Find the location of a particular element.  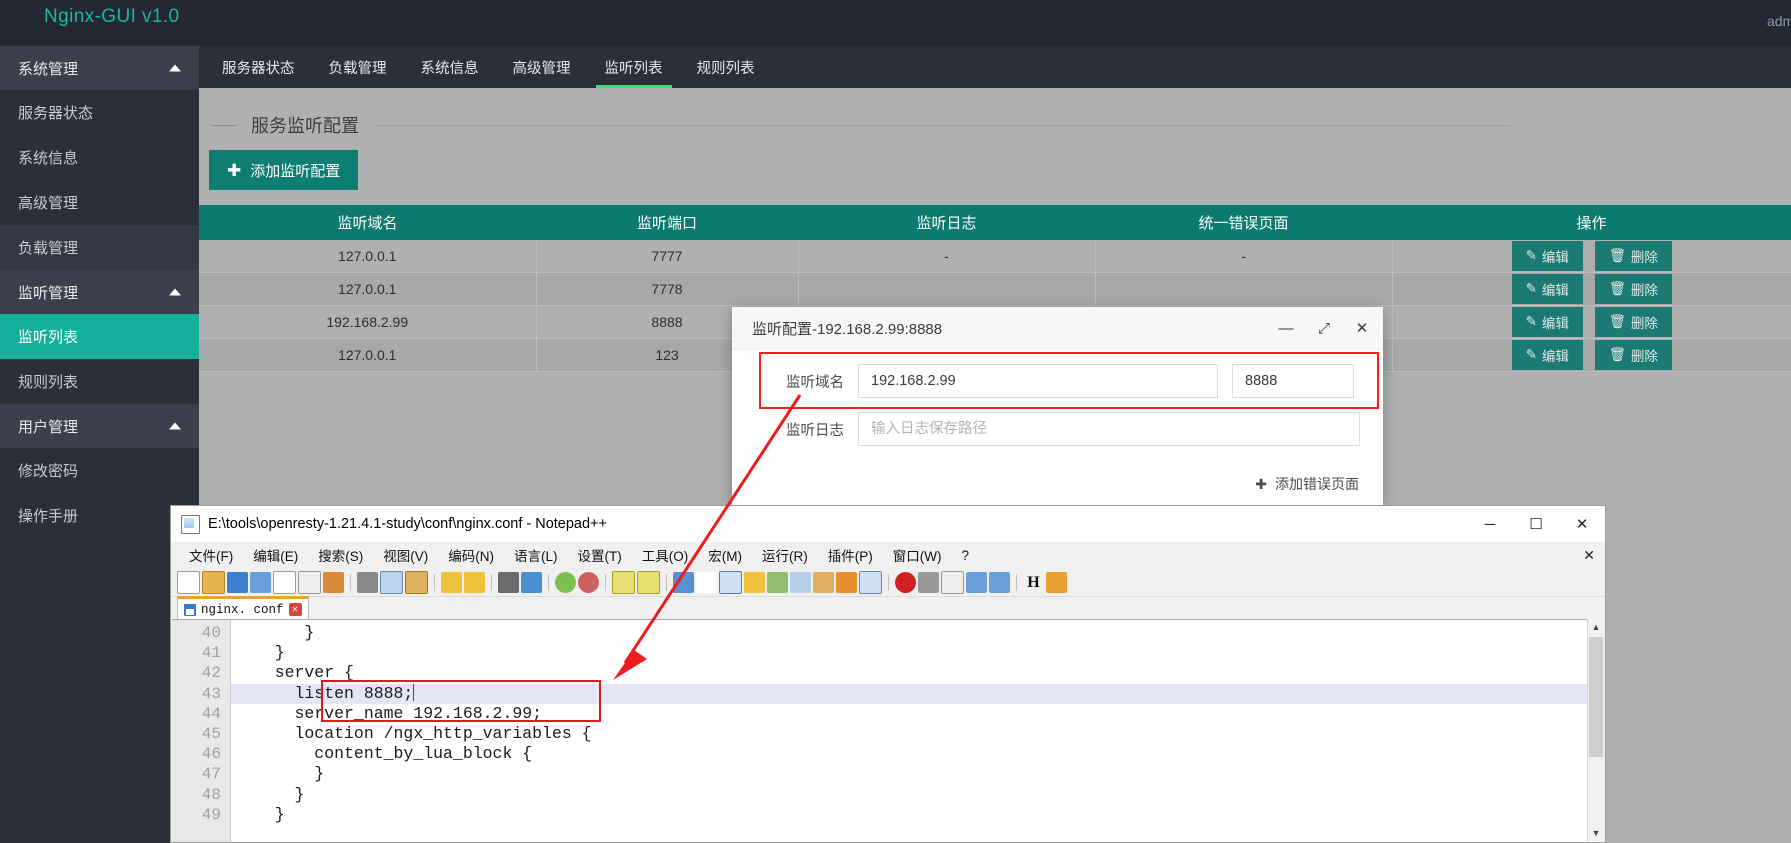

menu-macro: 宏(M) is located at coordinates (725, 555).